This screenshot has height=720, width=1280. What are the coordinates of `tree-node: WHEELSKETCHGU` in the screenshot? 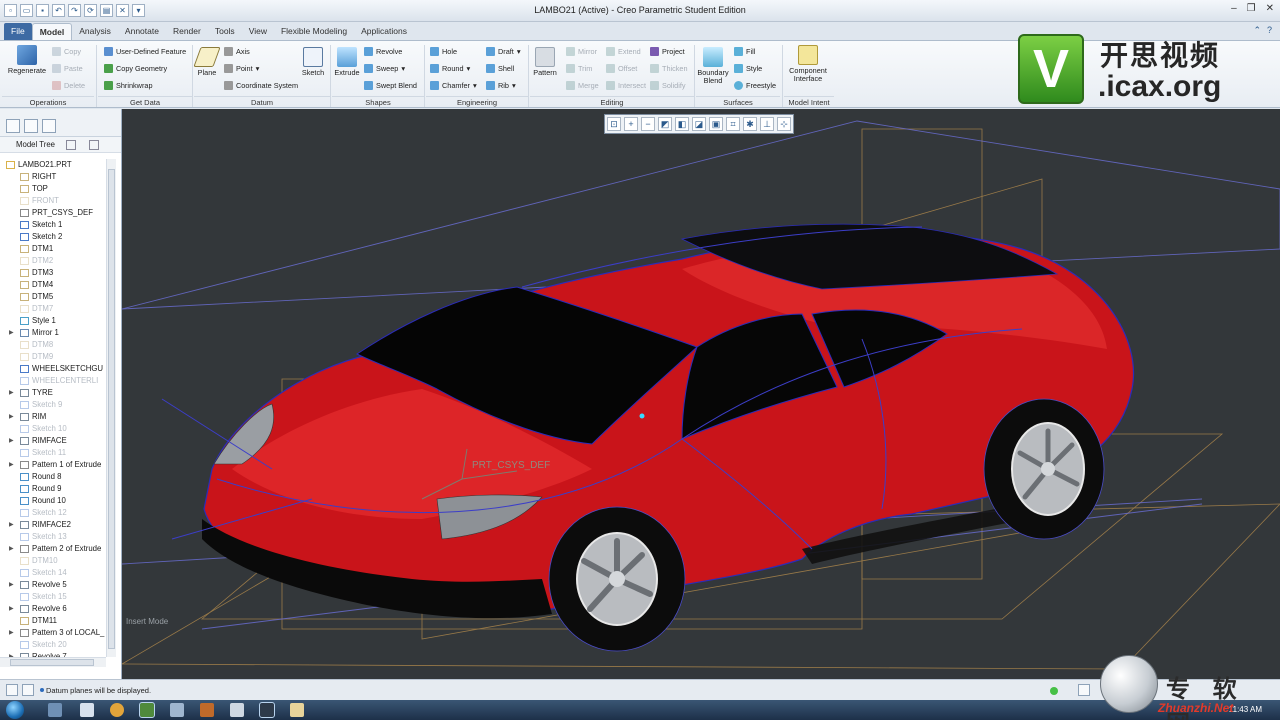 It's located at (53, 369).